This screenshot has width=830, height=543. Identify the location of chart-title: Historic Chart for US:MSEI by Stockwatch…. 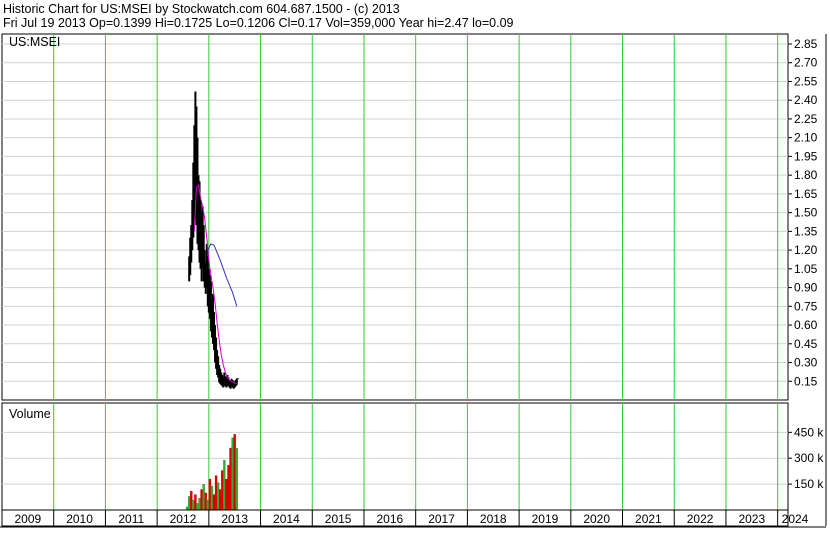
(201, 9).